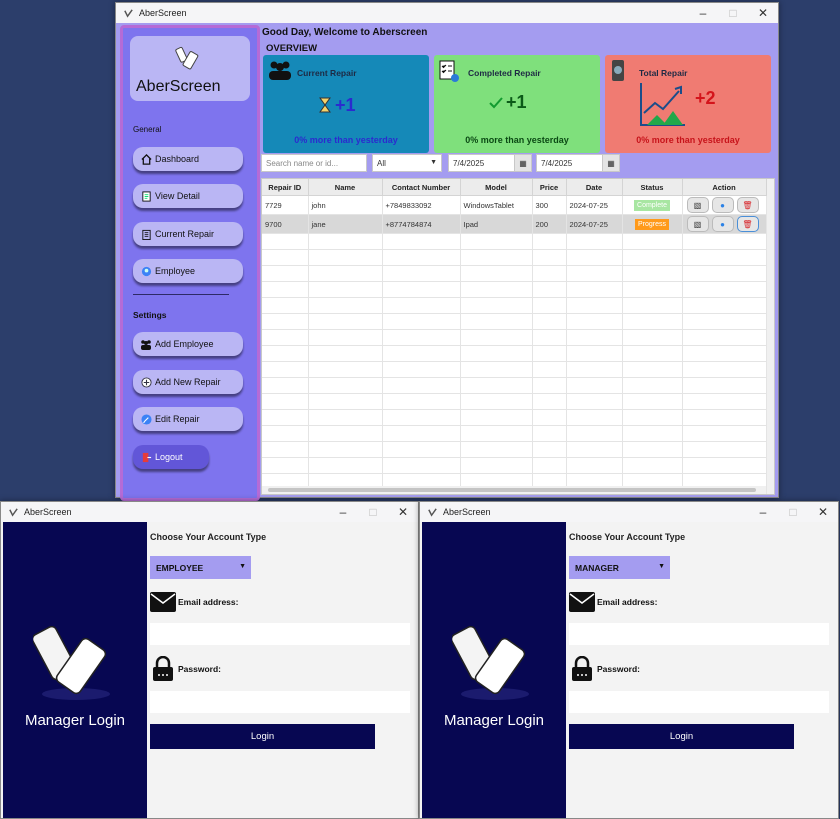  Describe the element at coordinates (190, 68) in the screenshot. I see `brand-logo: AberScreen` at that location.